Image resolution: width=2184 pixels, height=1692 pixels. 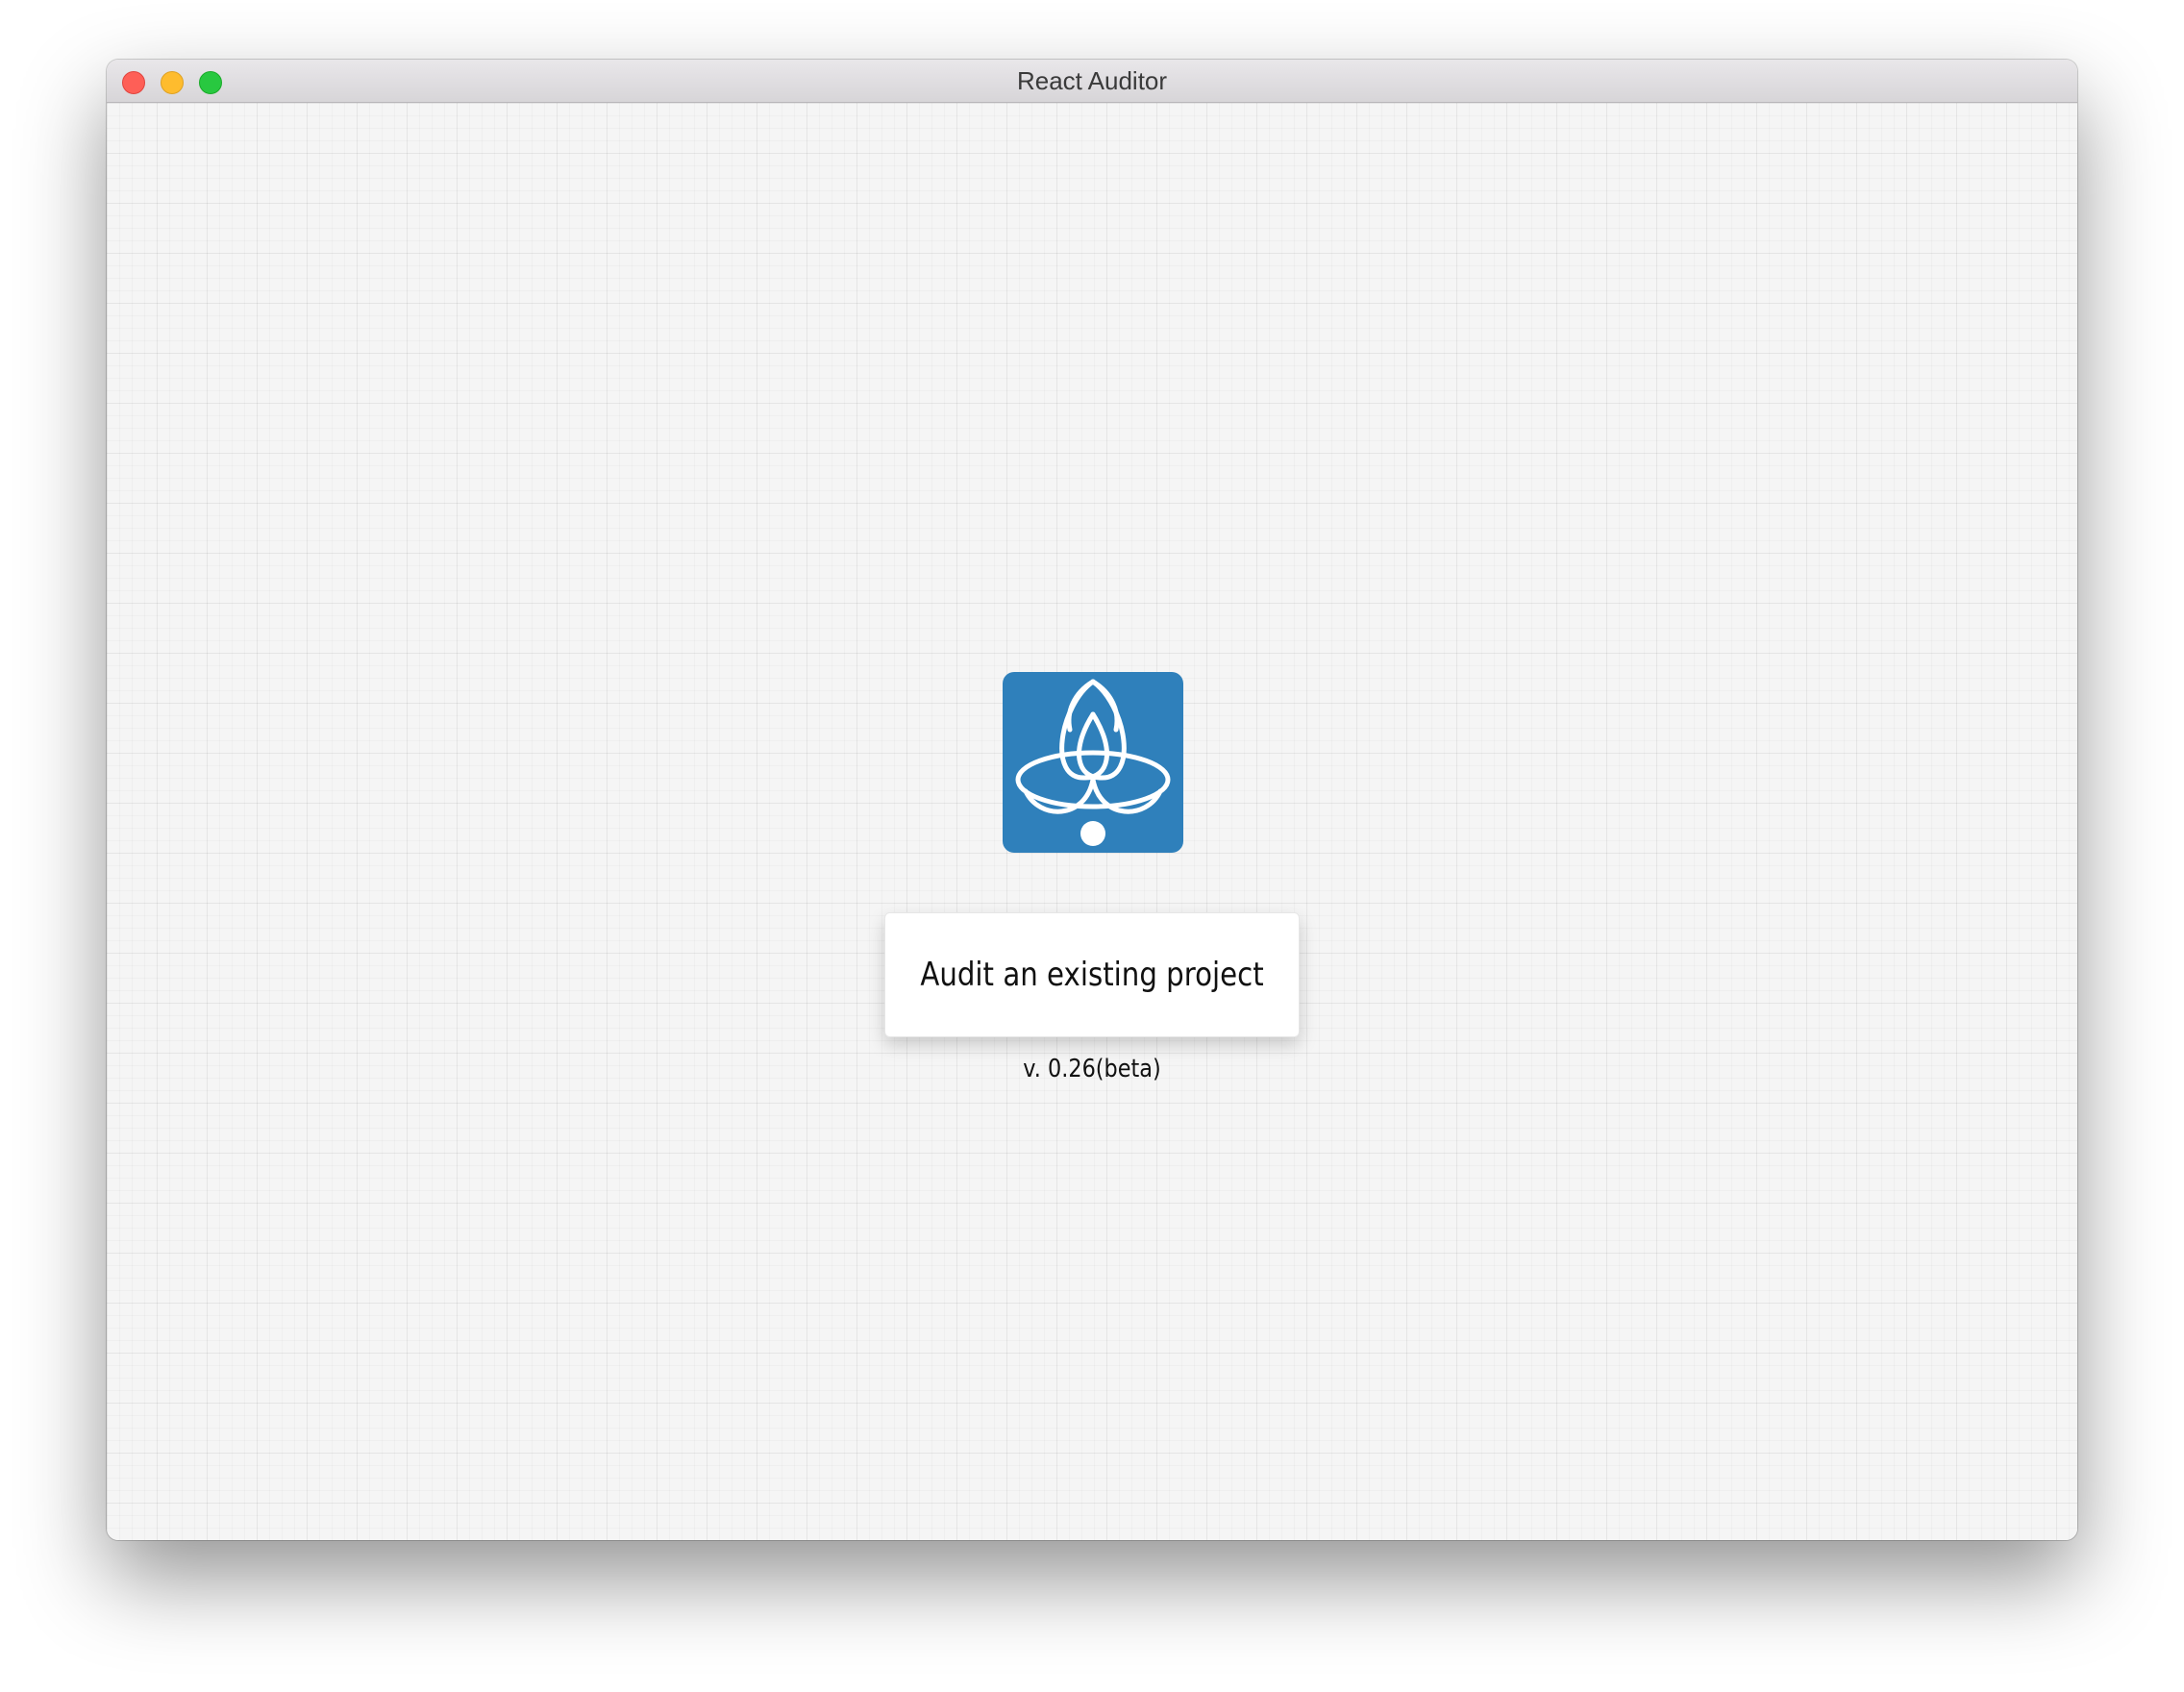 I want to click on audit-project-button: Audit an existing project, so click(x=1092, y=974).